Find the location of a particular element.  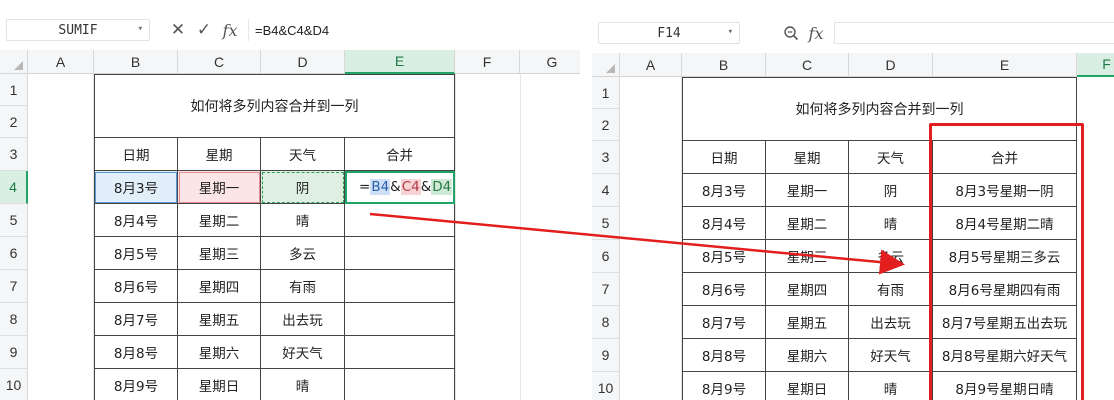

name-box: F14 ▾ is located at coordinates (669, 33).